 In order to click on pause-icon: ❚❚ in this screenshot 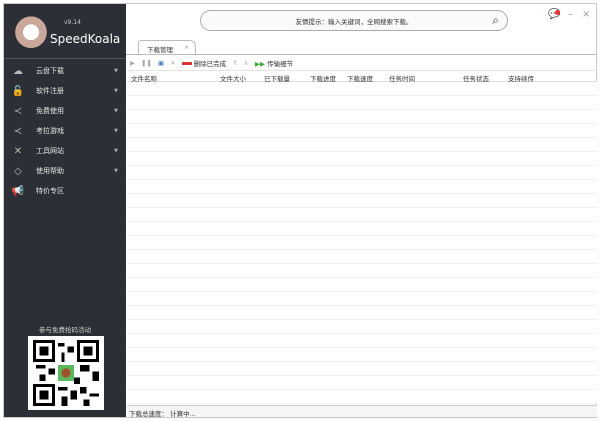, I will do `click(146, 63)`.